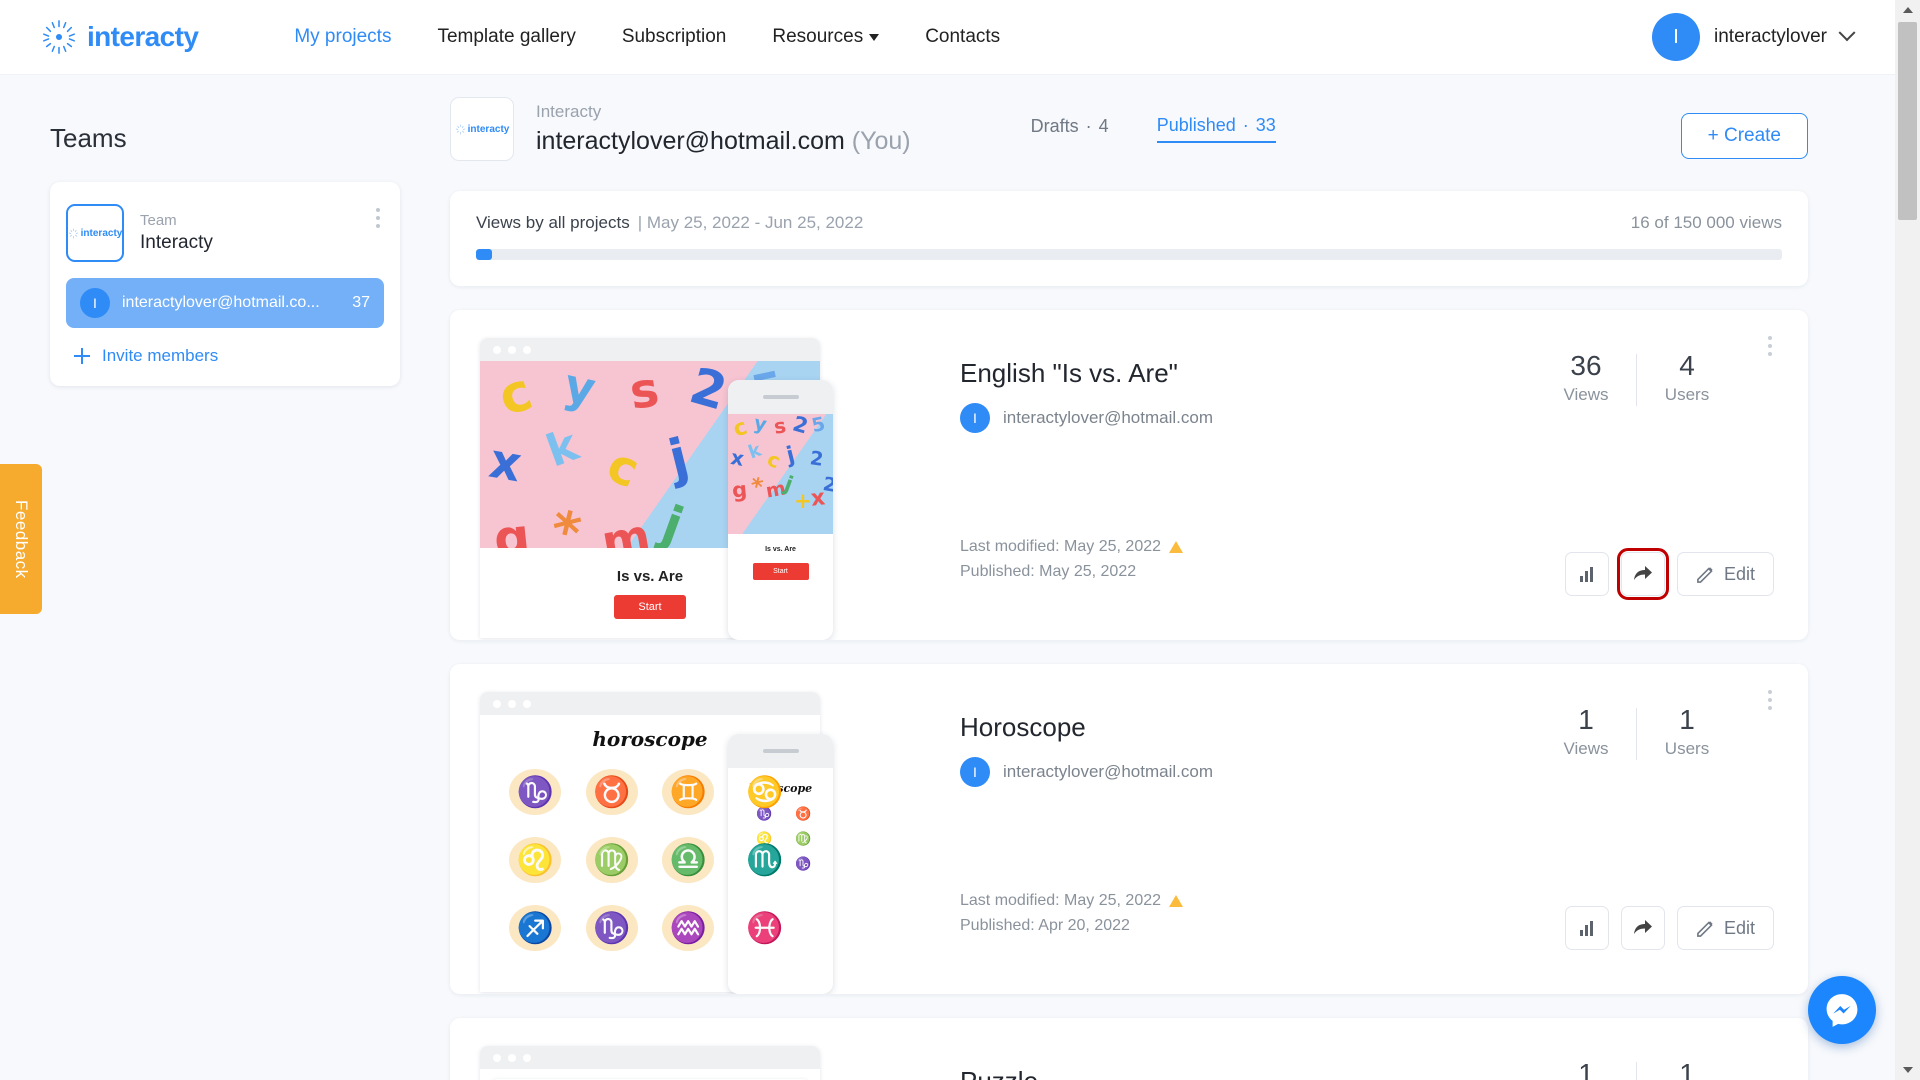  Describe the element at coordinates (688, 928) in the screenshot. I see `zodiac-sign: ♒` at that location.